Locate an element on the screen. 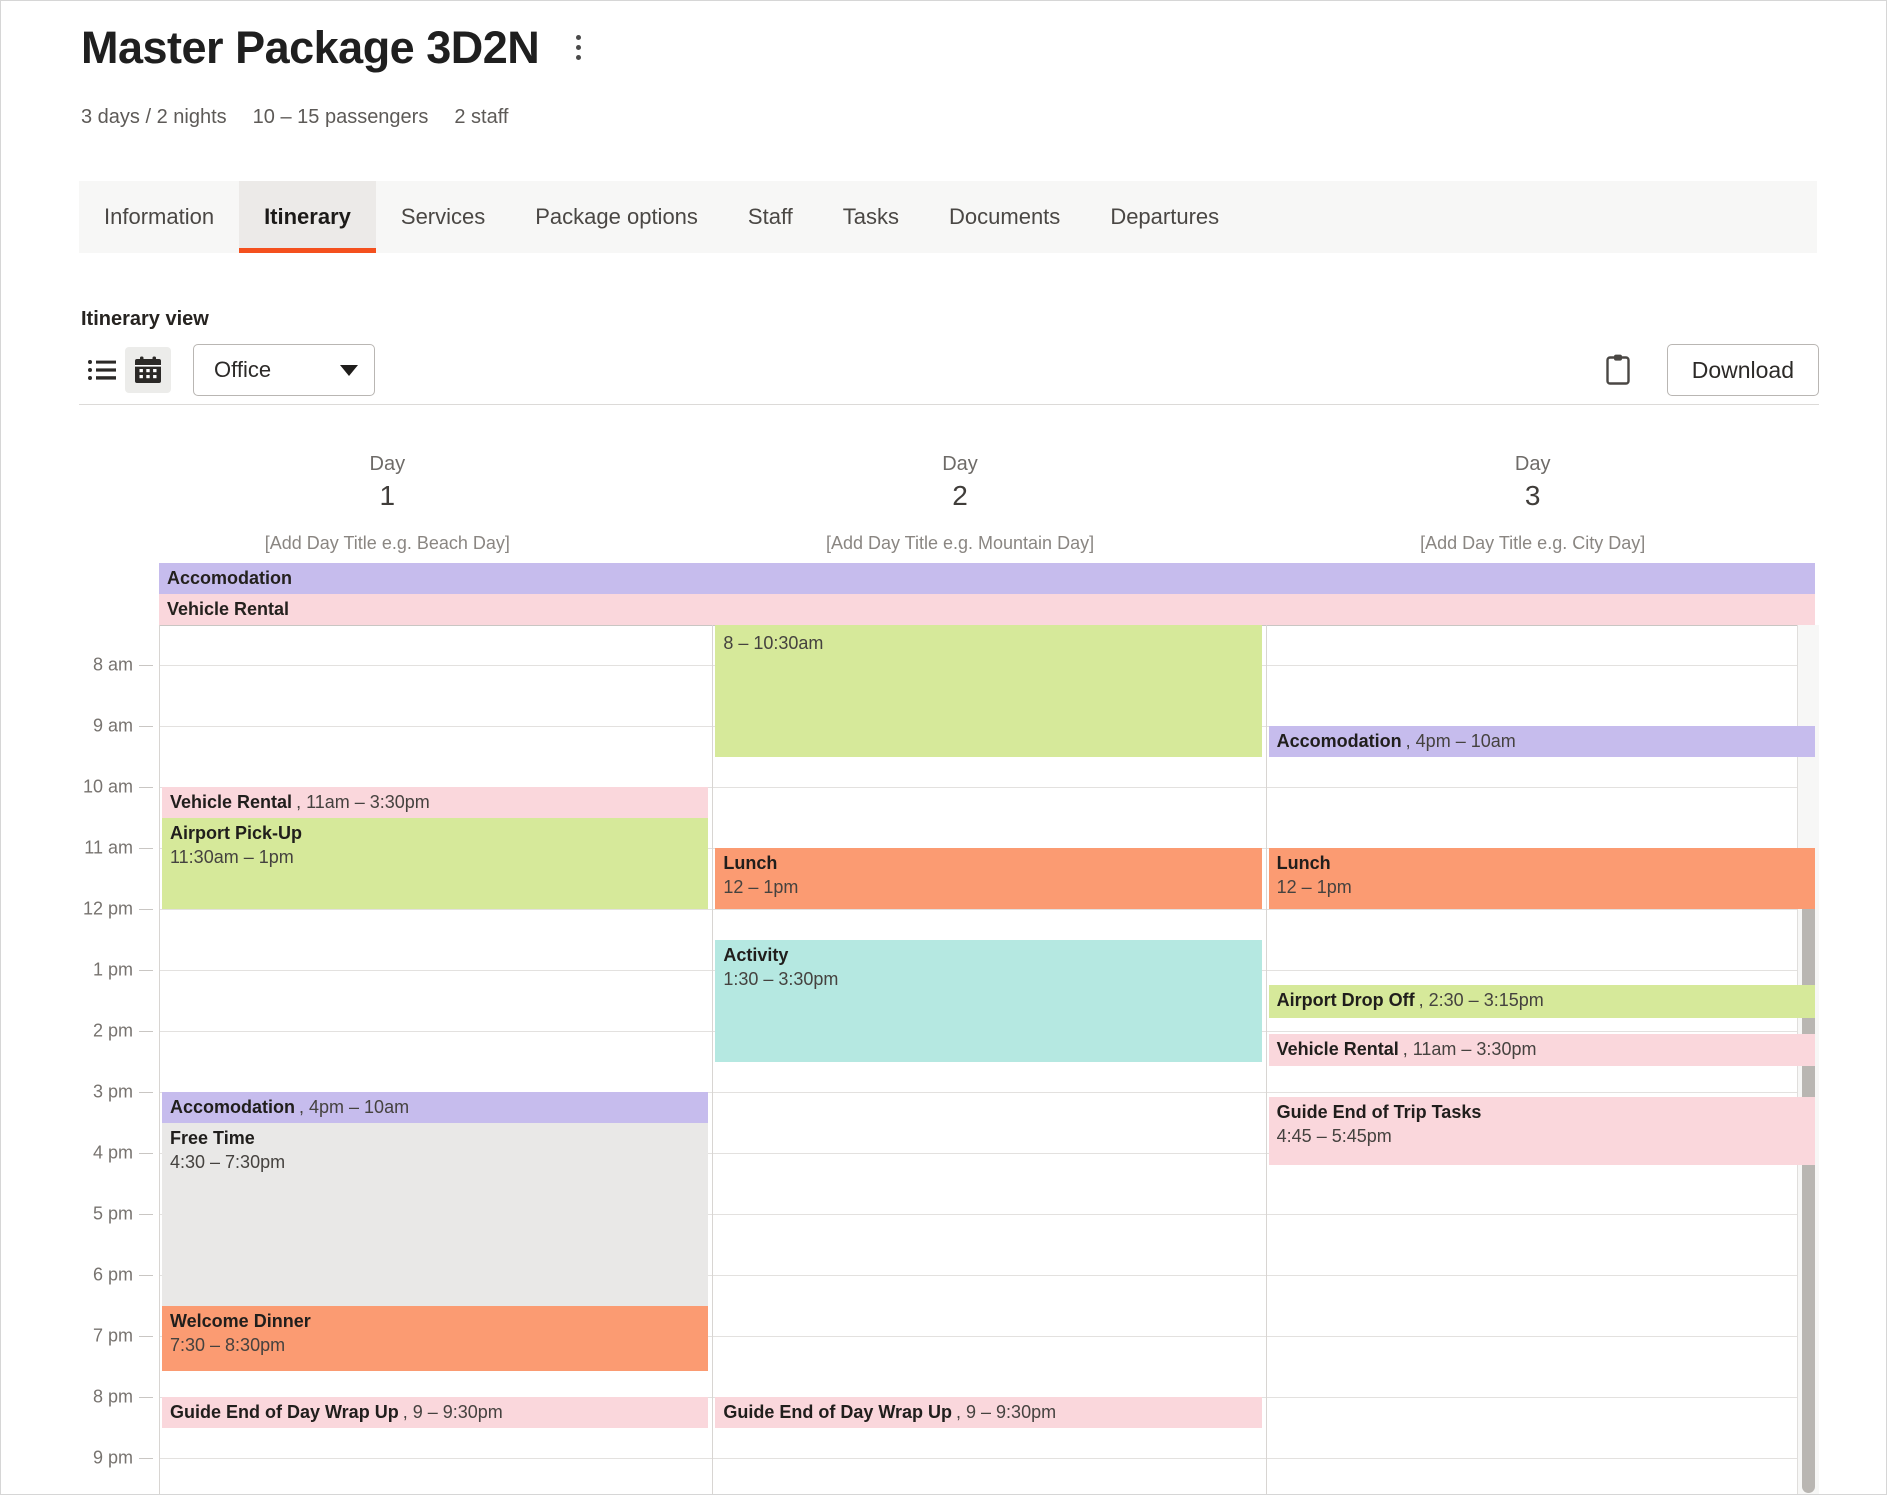 The height and width of the screenshot is (1495, 1887). event-time: , 2:30 – 3:15pm is located at coordinates (1481, 1000).